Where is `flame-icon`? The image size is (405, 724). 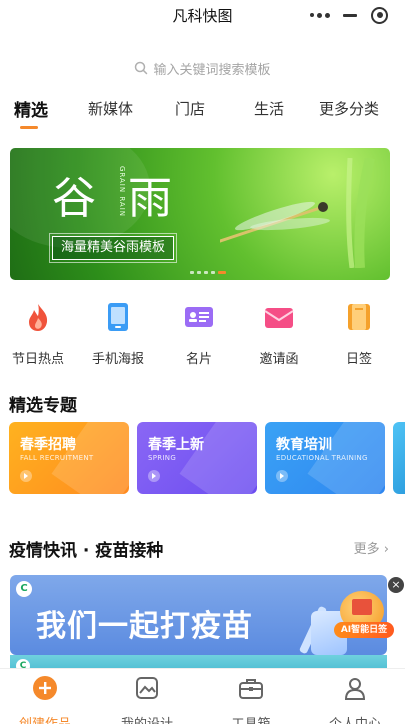
flame-icon is located at coordinates (38, 317).